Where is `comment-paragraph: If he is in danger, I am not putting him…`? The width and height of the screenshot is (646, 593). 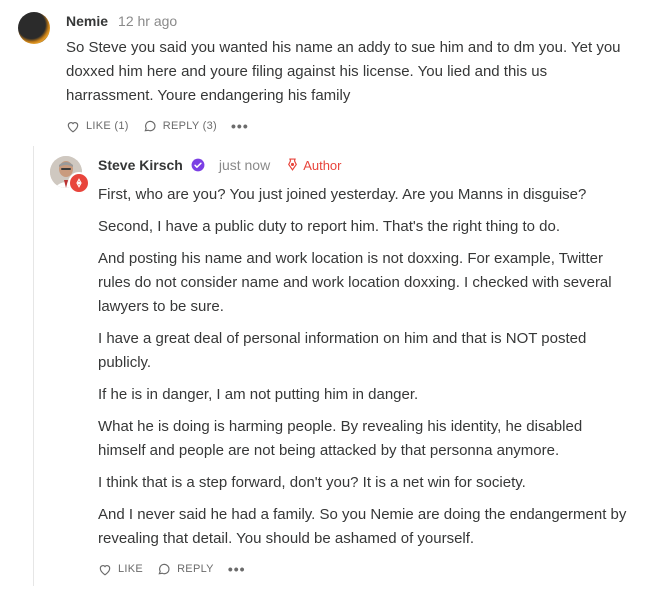 comment-paragraph: If he is in danger, I am not putting him… is located at coordinates (258, 394).